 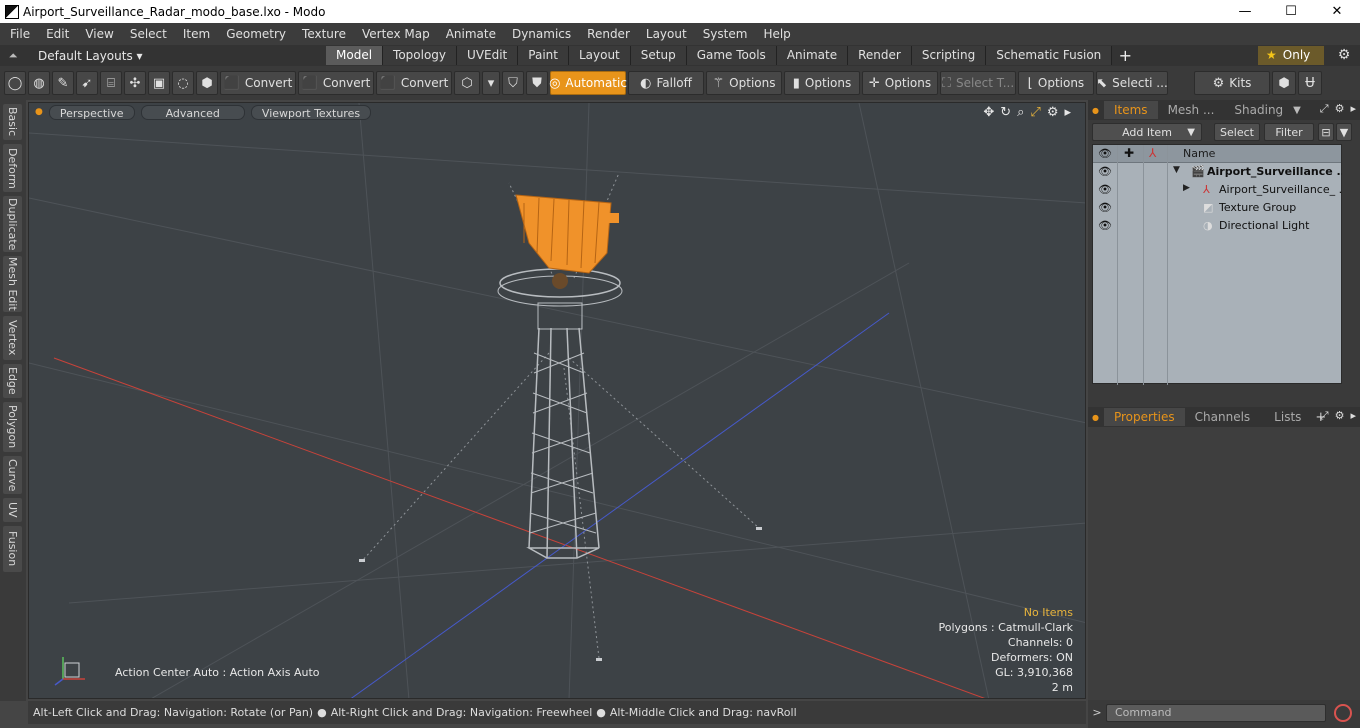 I want to click on collapse-list-icon: ⊟, so click(x=1326, y=132).